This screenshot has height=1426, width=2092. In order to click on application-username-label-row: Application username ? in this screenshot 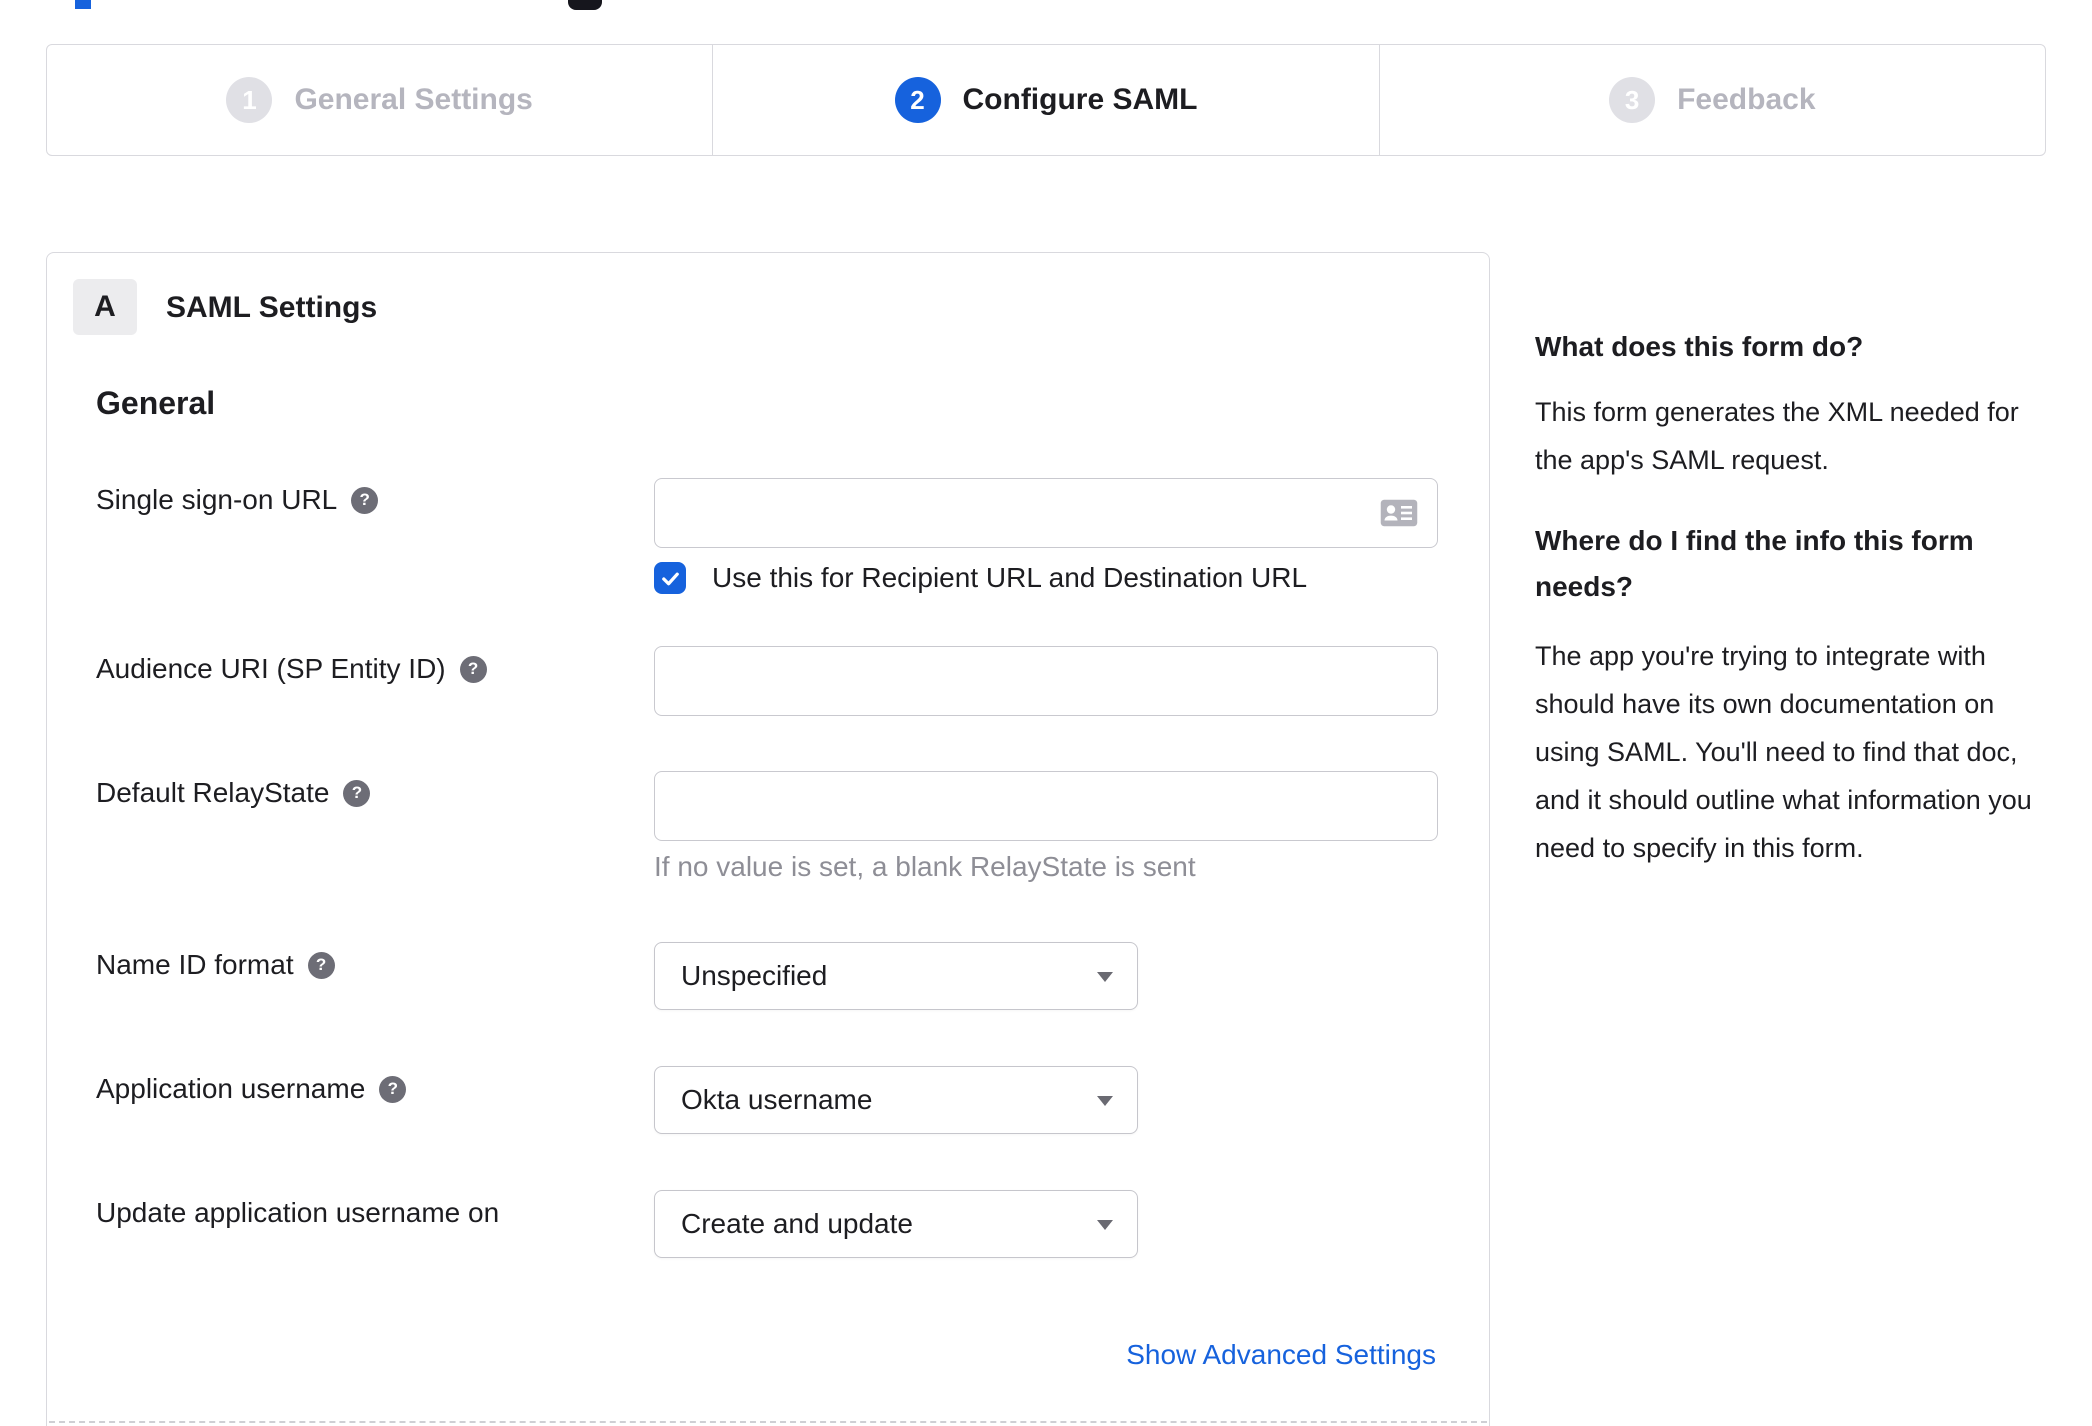, I will do `click(251, 1089)`.